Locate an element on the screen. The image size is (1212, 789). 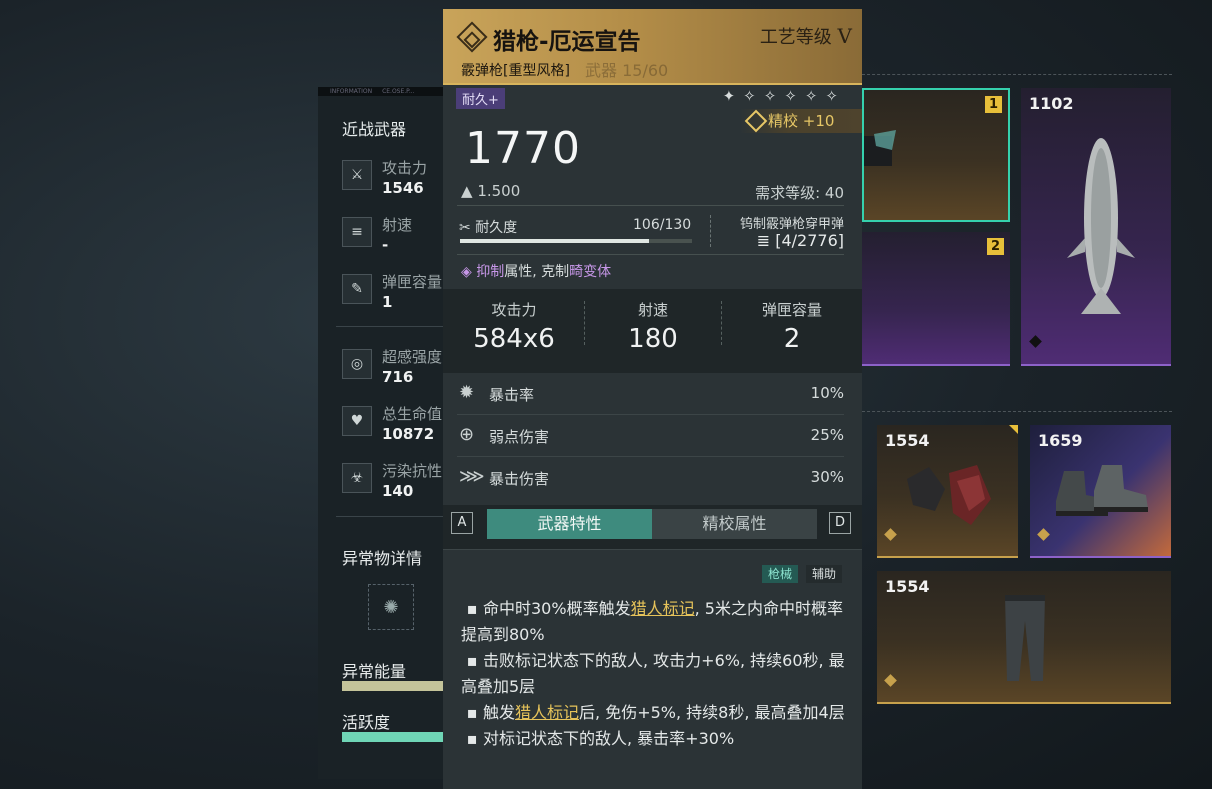
inventory-slot-pants: 1554 is located at coordinates (1024, 637).